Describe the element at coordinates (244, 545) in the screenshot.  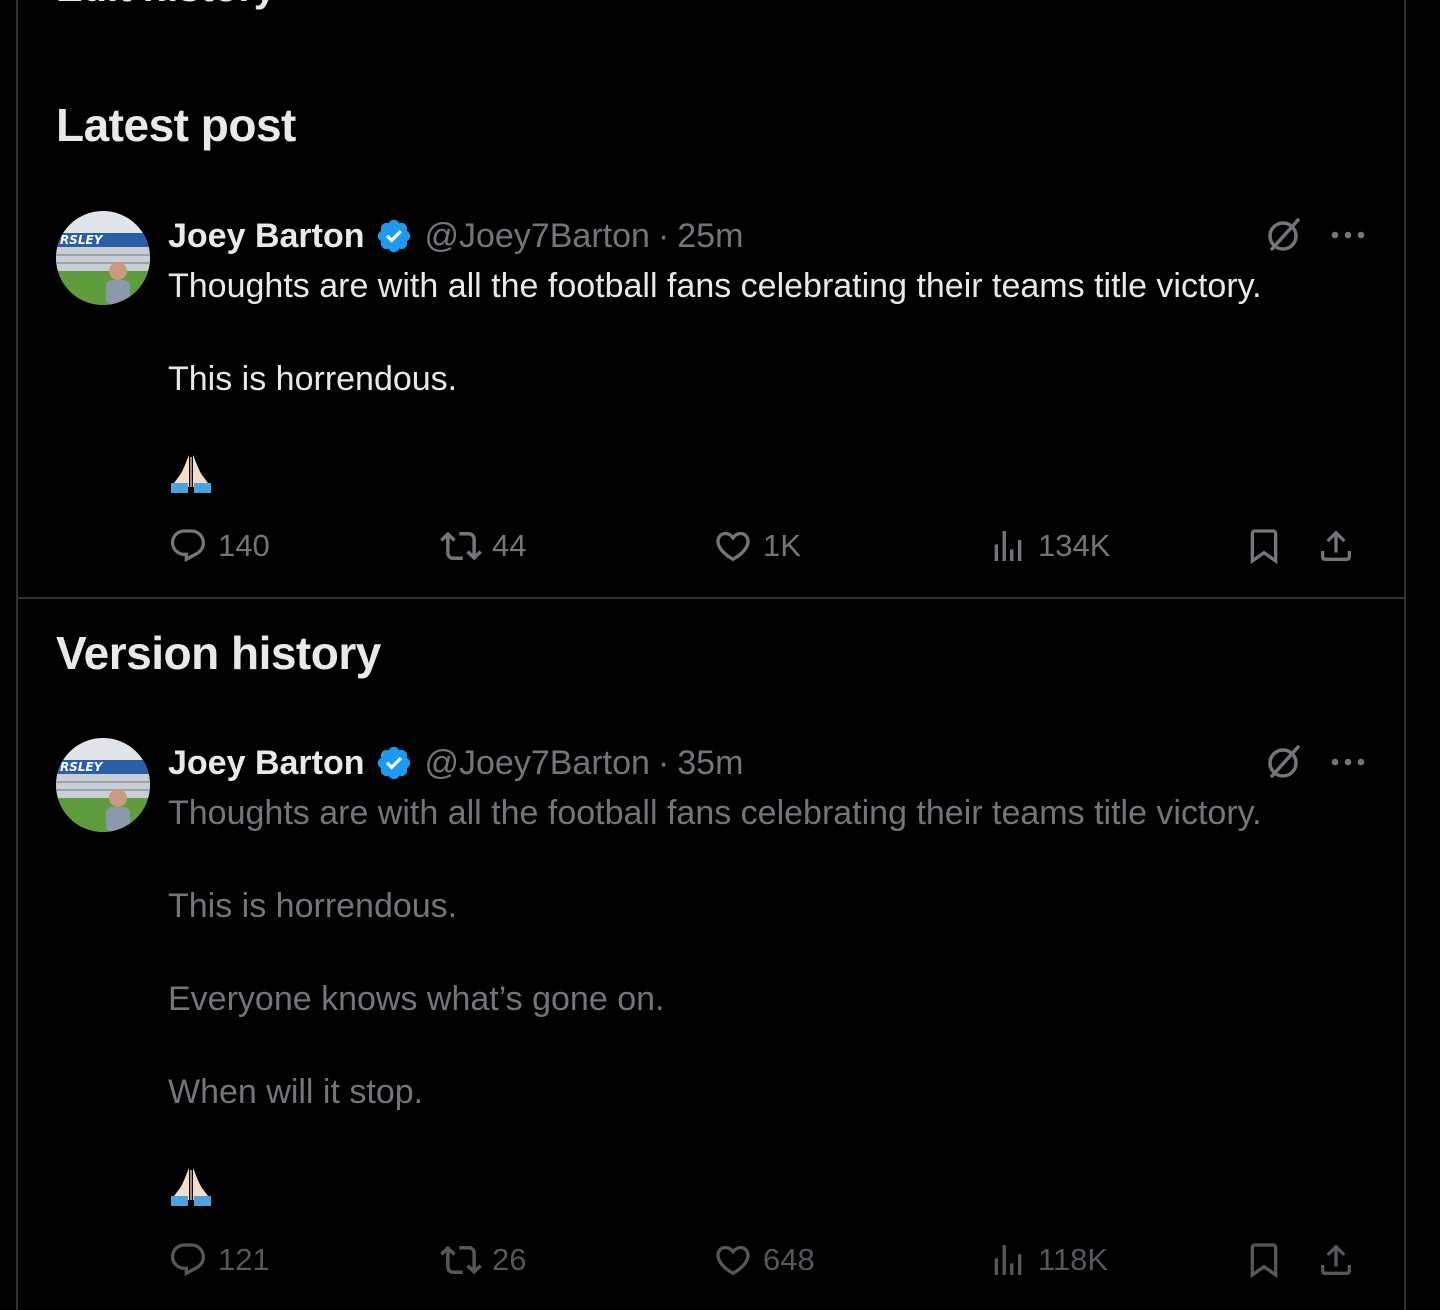
I see `reply-count: 140` at that location.